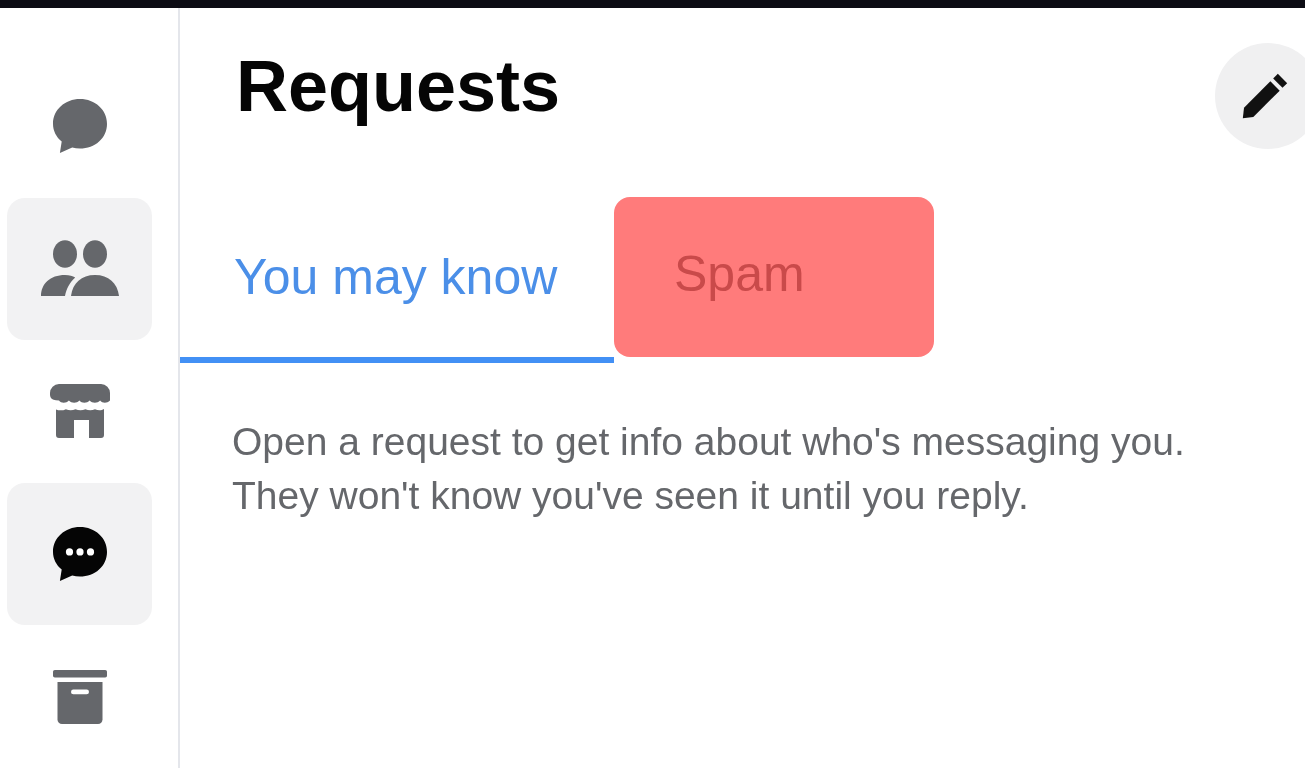 This screenshot has width=1305, height=768. Describe the element at coordinates (79, 554) in the screenshot. I see `requests-nav-button` at that location.